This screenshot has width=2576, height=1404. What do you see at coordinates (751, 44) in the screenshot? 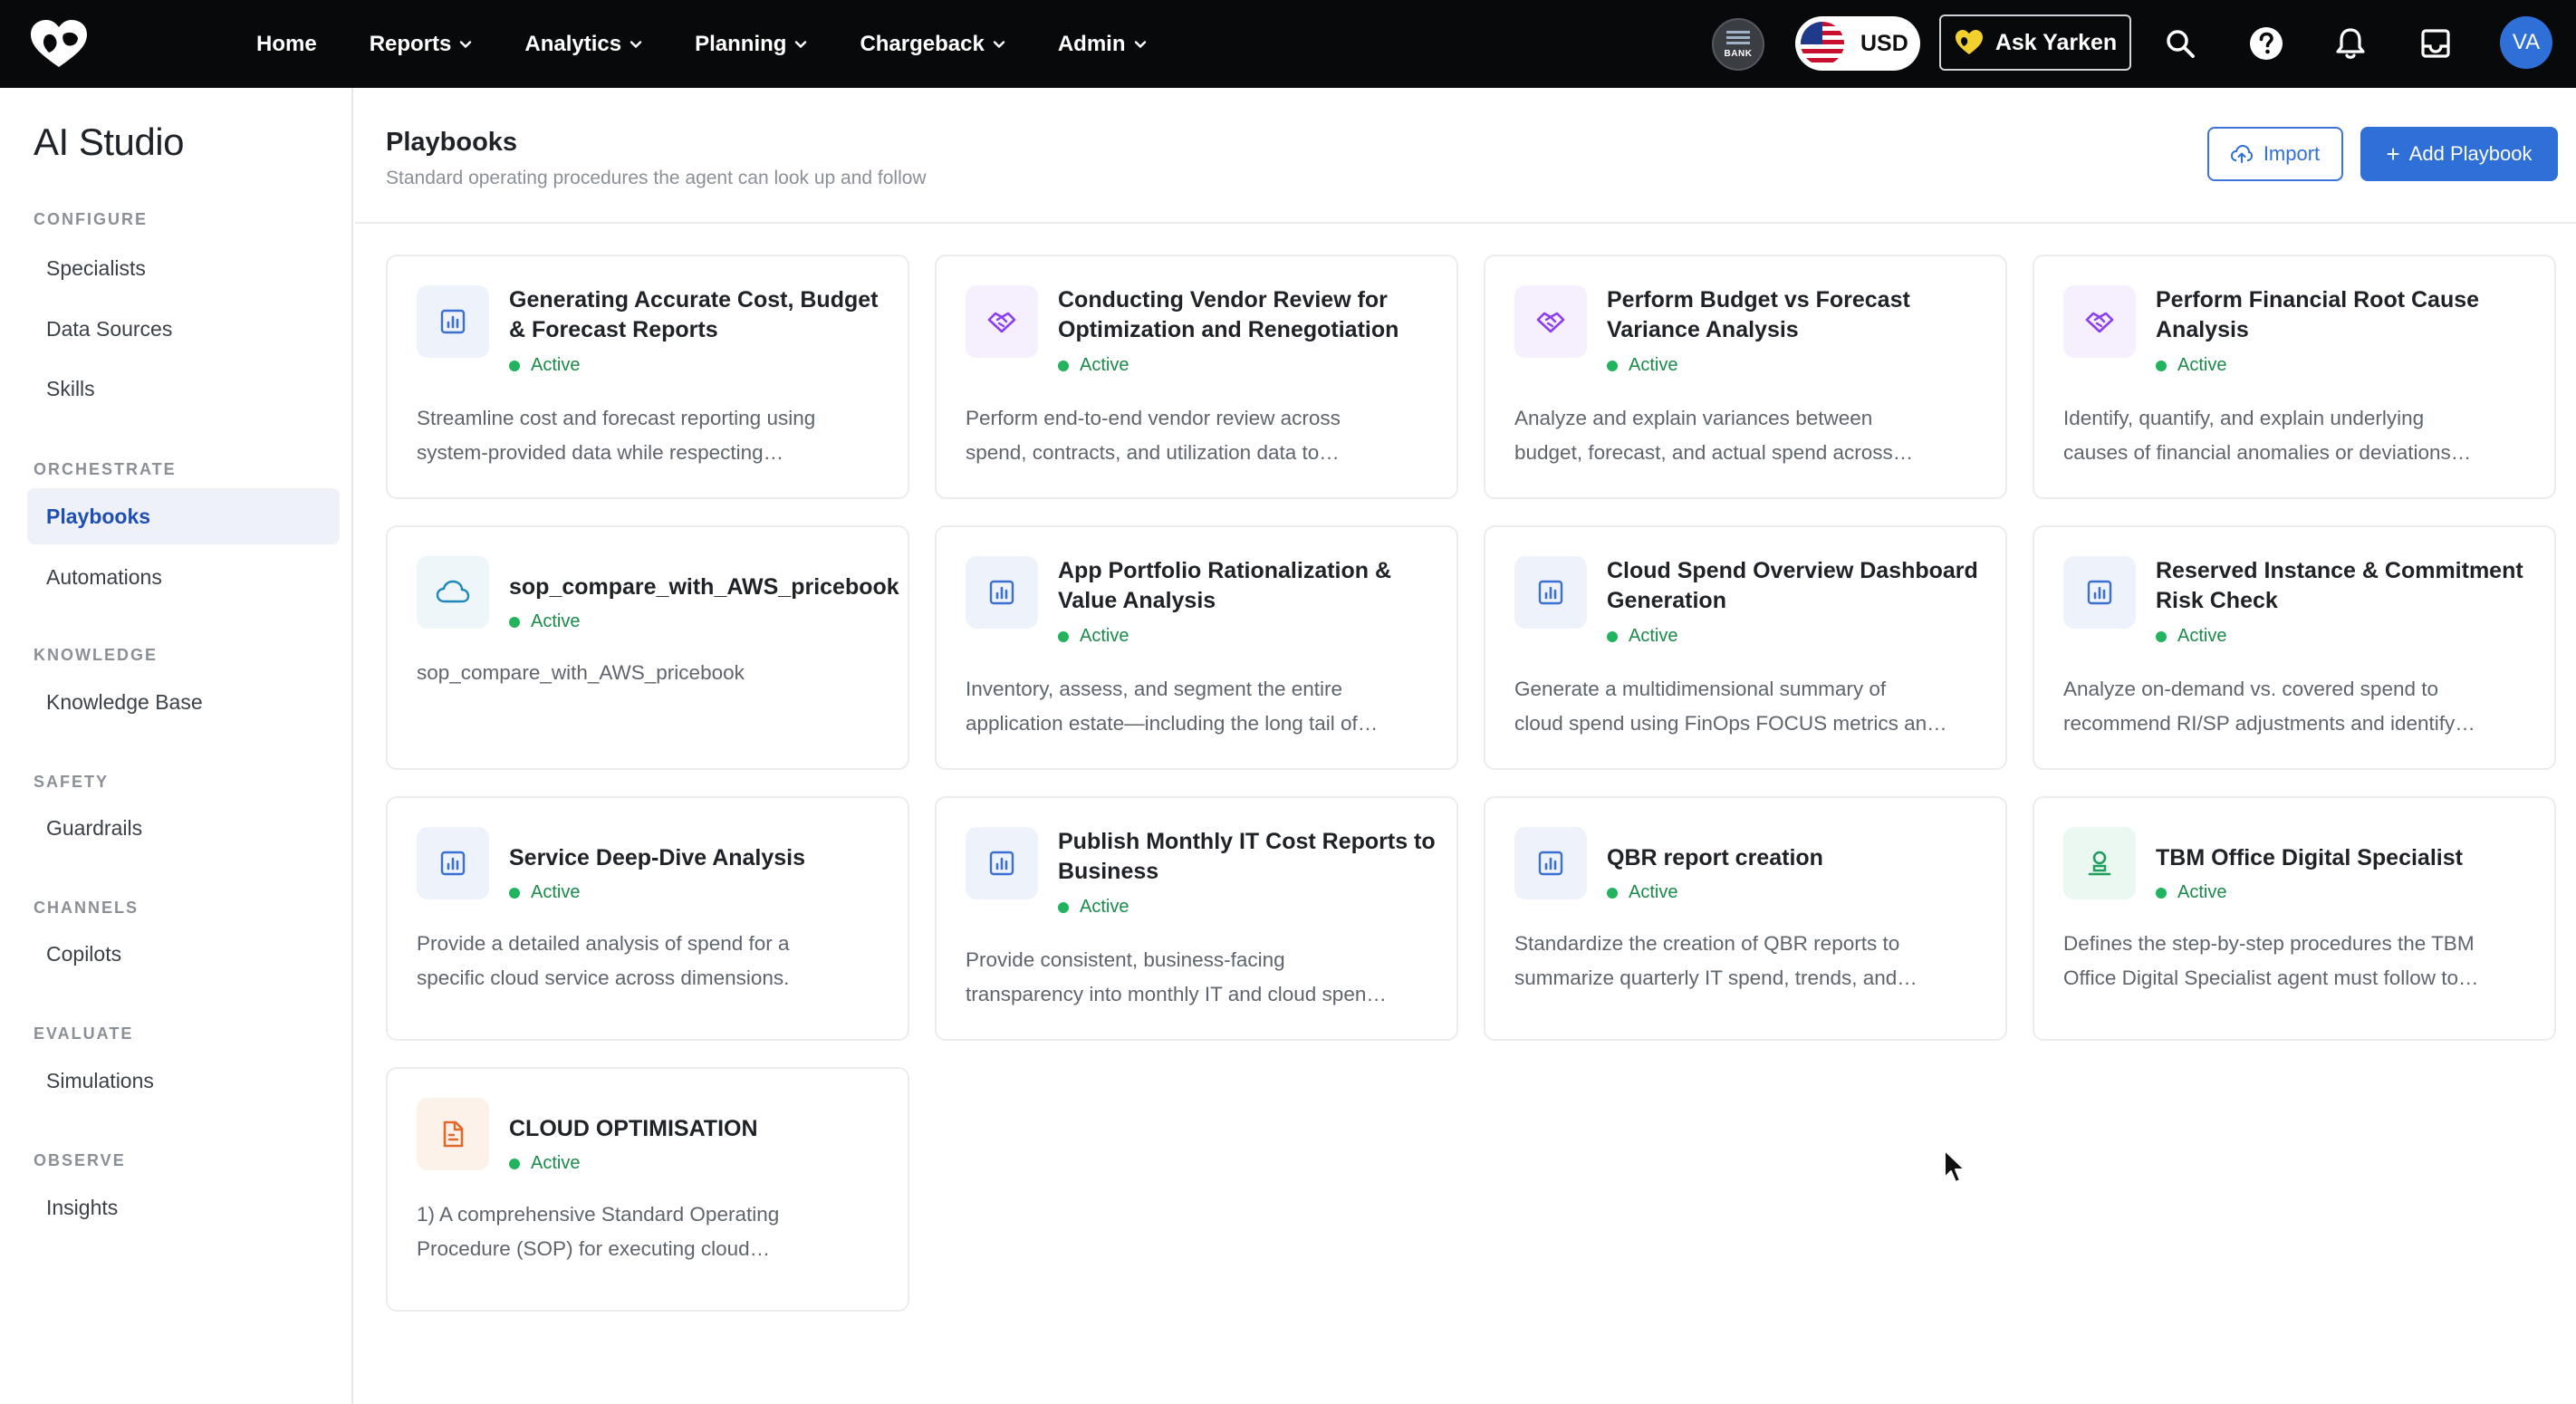
I see `nav-item-planning: Planning` at bounding box center [751, 44].